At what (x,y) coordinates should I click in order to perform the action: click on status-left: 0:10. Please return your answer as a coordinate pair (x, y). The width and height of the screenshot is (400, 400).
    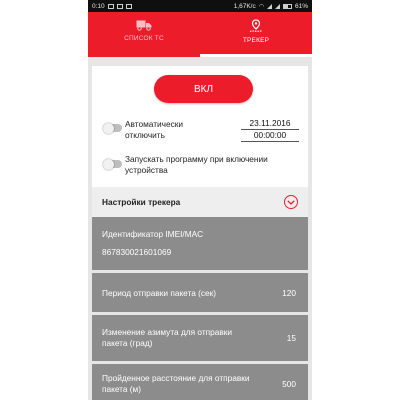
    Looking at the image, I should click on (112, 6).